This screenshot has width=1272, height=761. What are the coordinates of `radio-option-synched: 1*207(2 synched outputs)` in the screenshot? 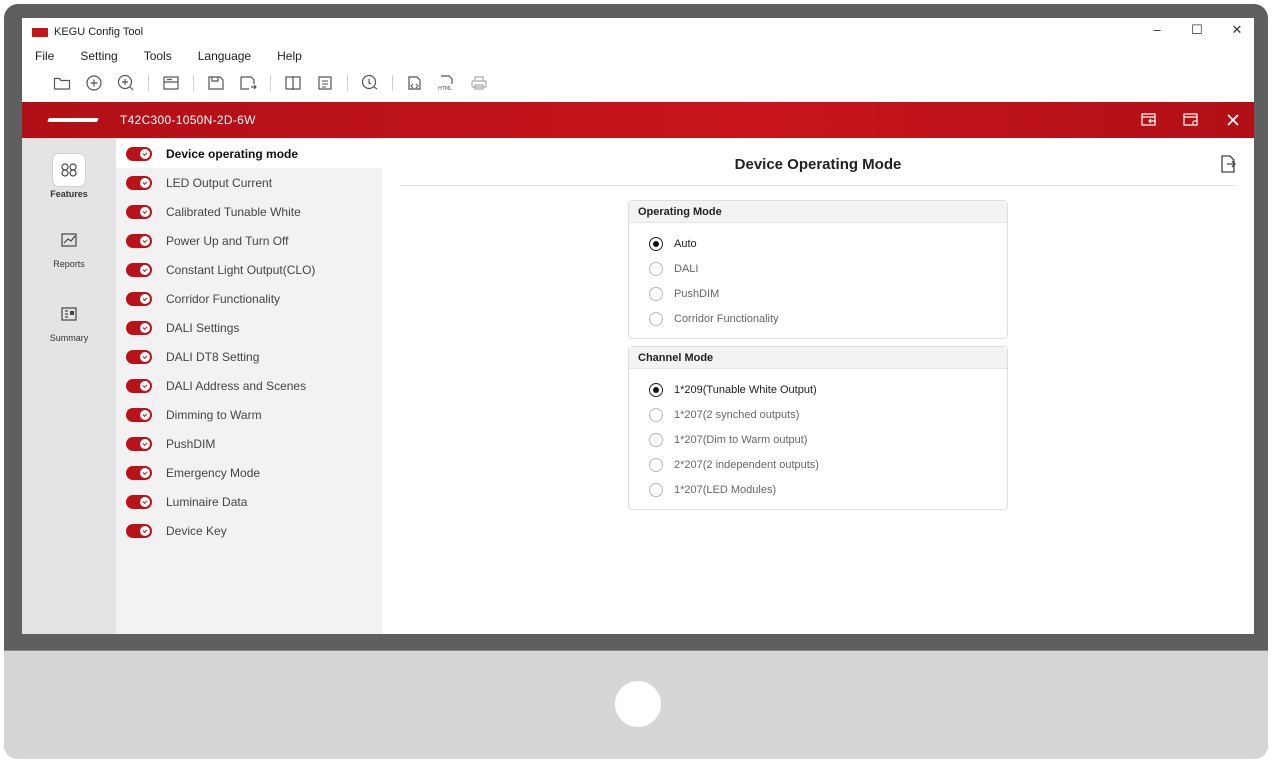 It's located at (818, 414).